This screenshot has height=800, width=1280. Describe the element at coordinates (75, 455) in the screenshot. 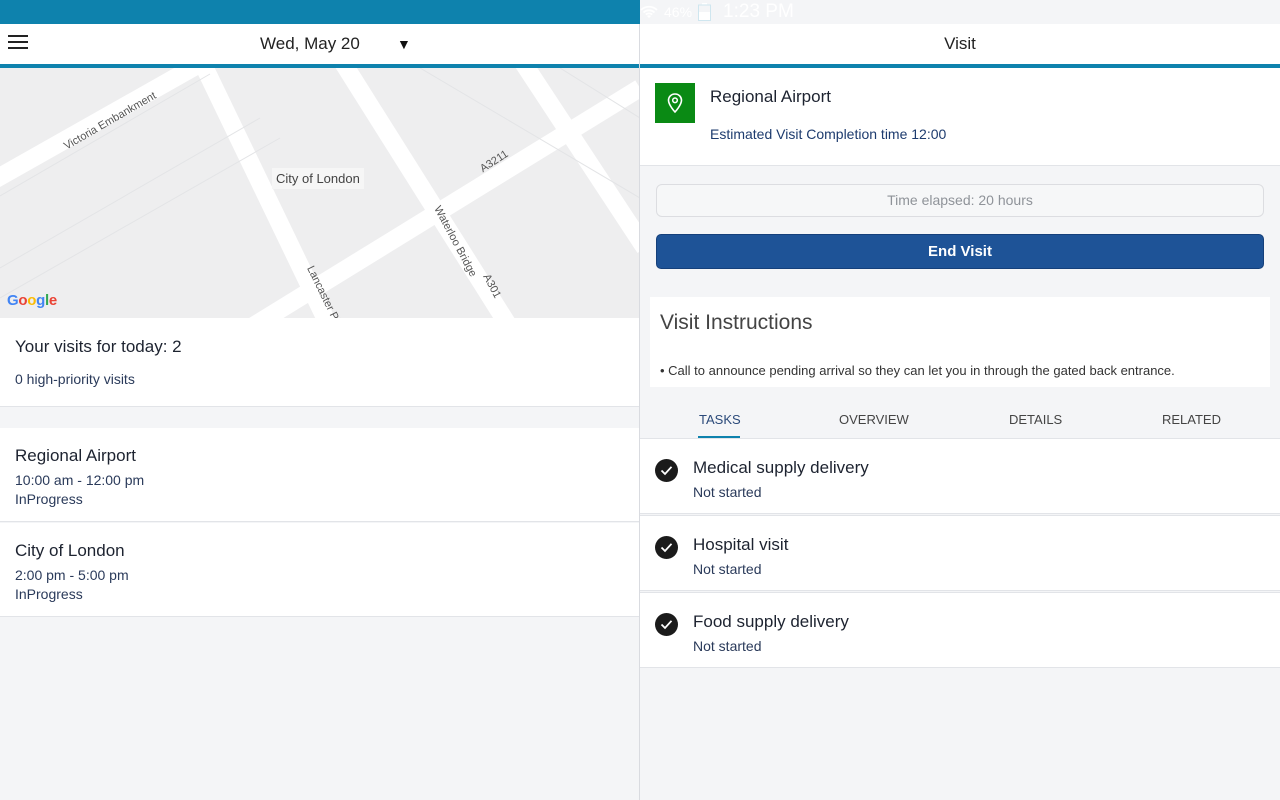

I see `visit-name: Regional Airport` at that location.